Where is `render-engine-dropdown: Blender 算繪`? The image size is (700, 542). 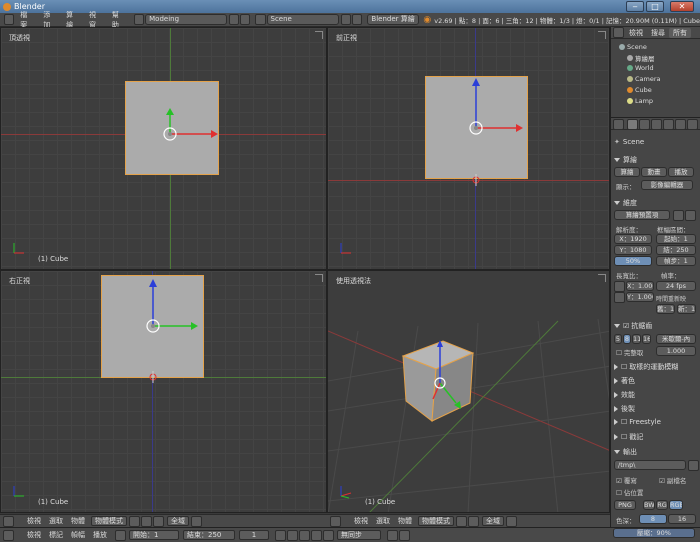
render-engine-dropdown: Blender 算繪 is located at coordinates (393, 19).